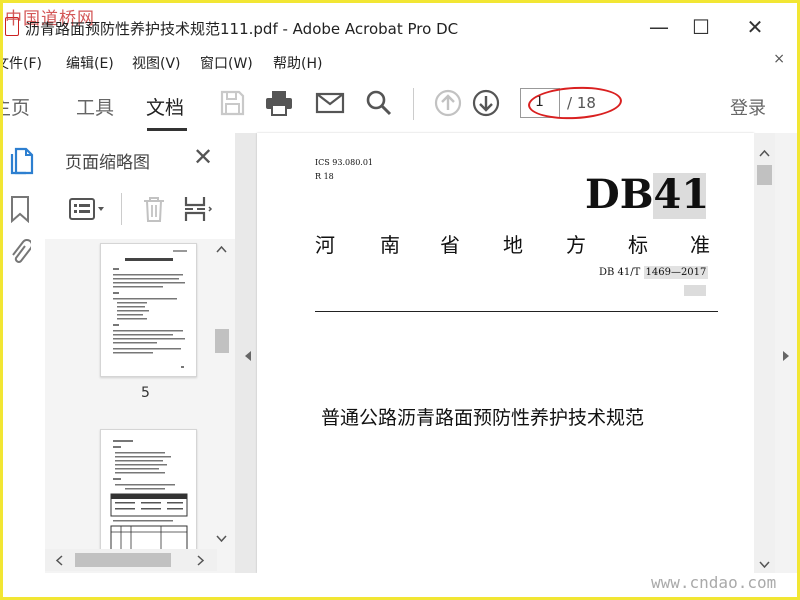 The height and width of the screenshot is (600, 800). I want to click on insert-page-icon, so click(198, 209).